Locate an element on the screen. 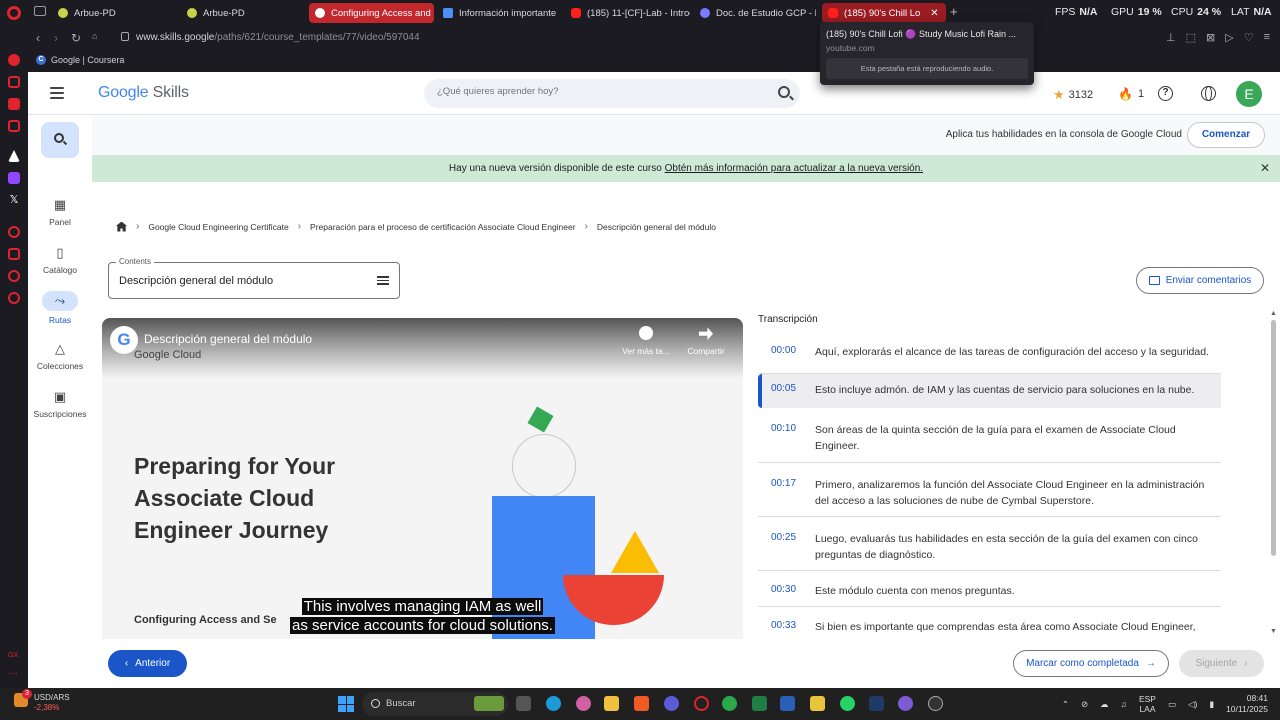 Image resolution: width=1280 pixels, height=720 pixels. google-skills-logo: Google Skills is located at coordinates (143, 93).